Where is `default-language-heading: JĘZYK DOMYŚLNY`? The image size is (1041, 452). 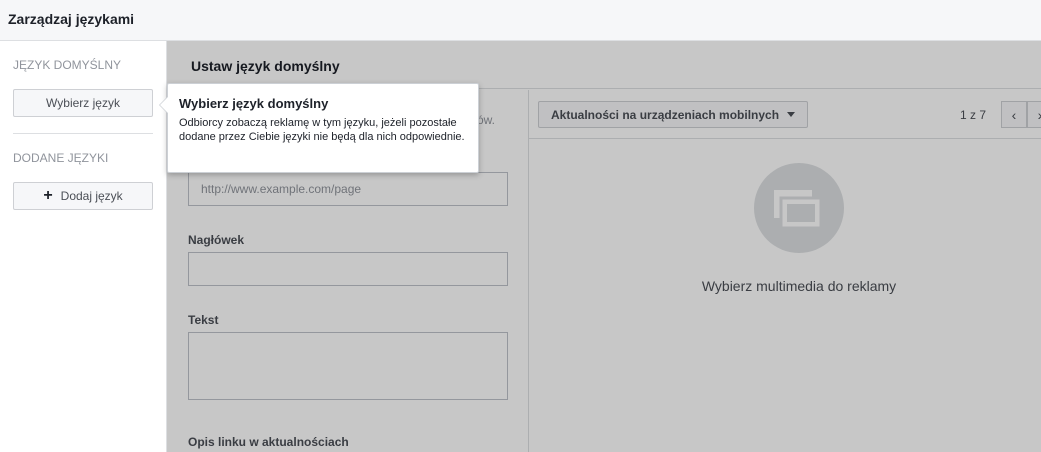
default-language-heading: JĘZYK DOMYŚLNY is located at coordinates (67, 65).